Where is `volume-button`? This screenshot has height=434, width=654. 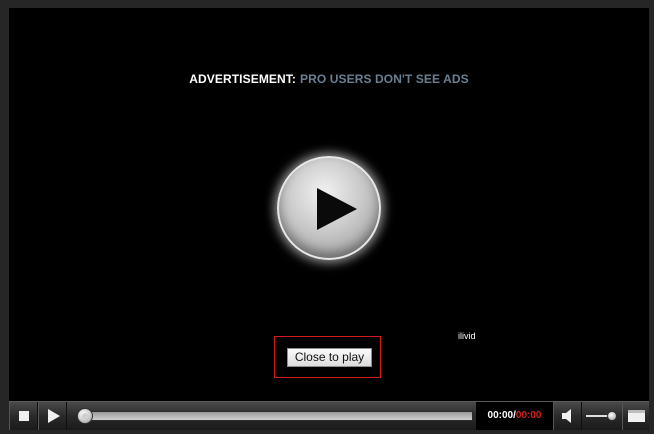 volume-button is located at coordinates (567, 416).